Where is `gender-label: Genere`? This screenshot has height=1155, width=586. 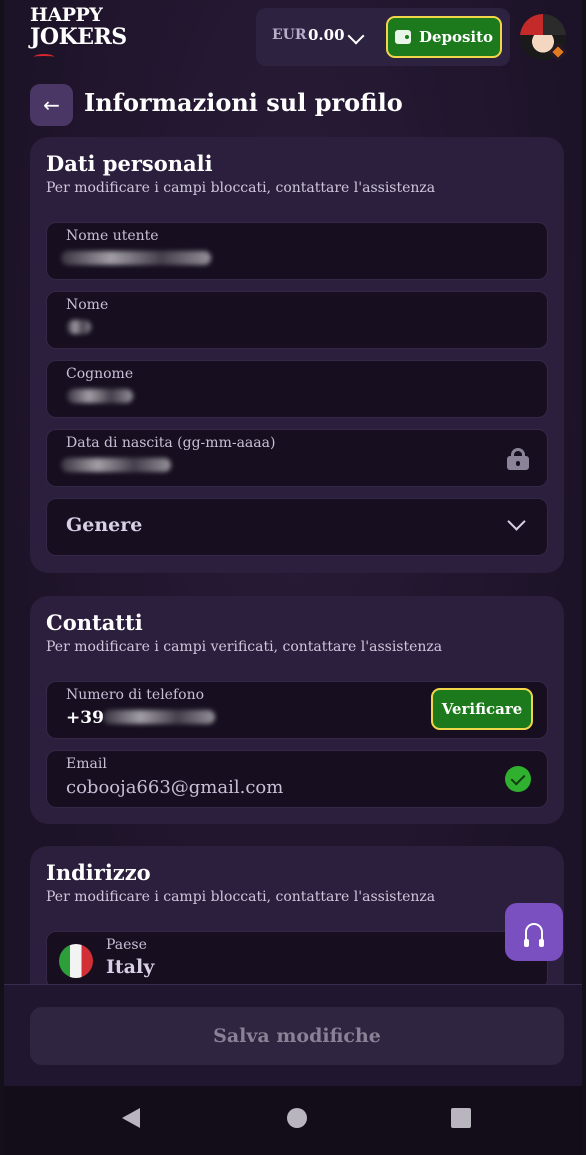
gender-label: Genere is located at coordinates (104, 525).